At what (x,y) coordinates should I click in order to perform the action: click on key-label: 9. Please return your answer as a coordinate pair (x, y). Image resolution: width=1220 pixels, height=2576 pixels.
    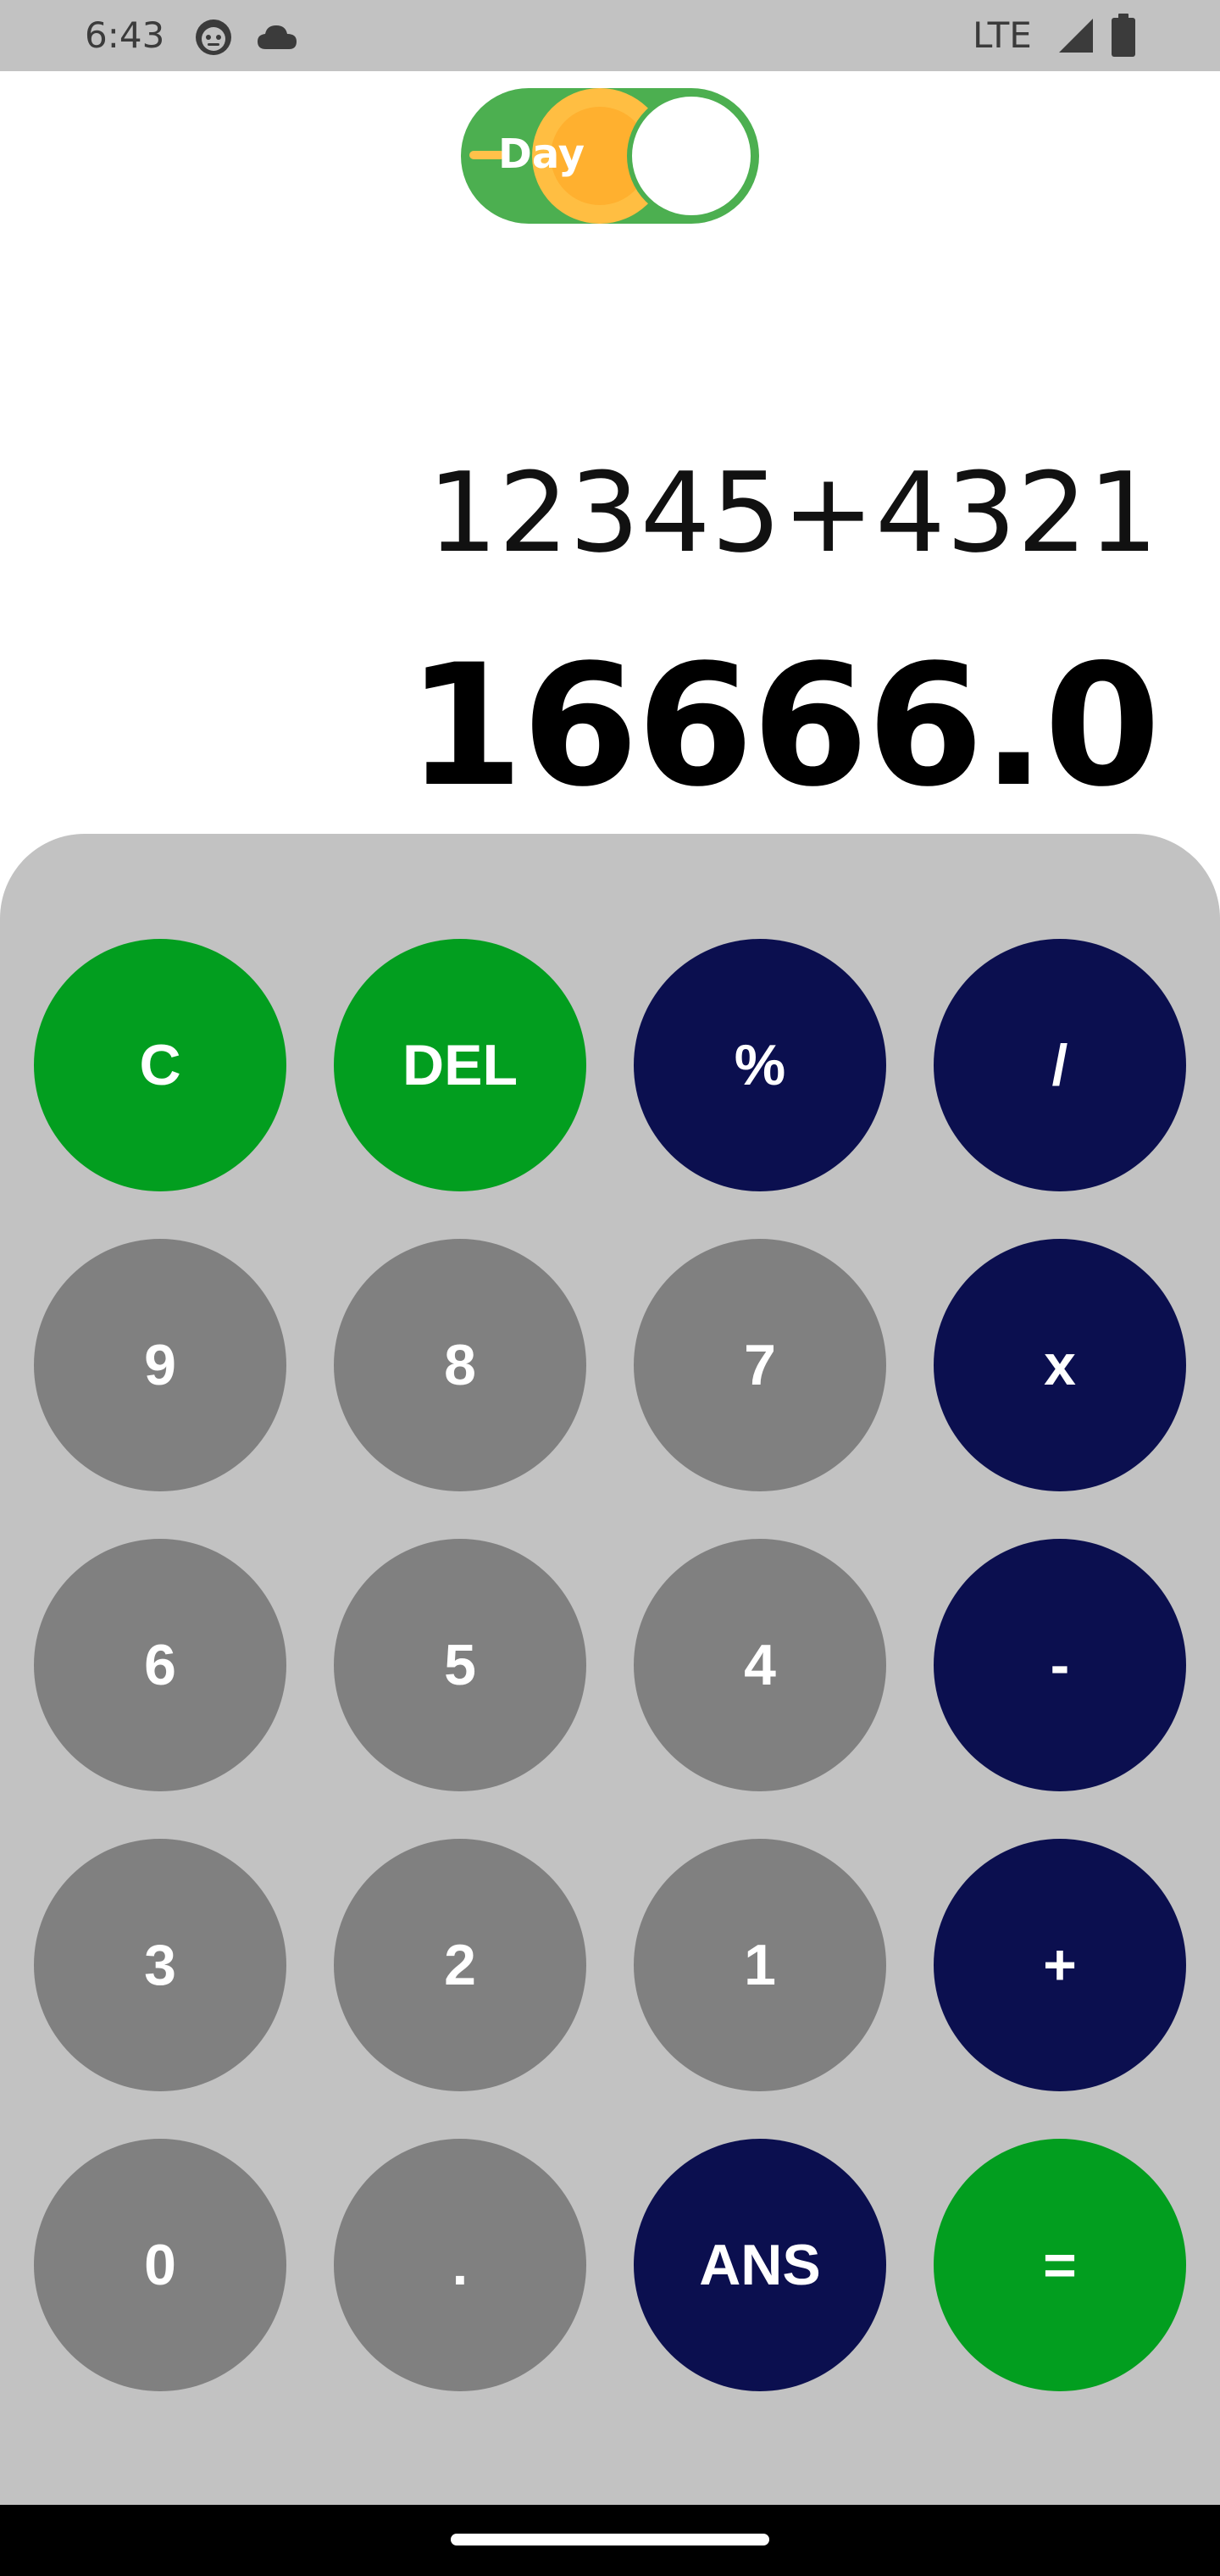
    Looking at the image, I should click on (160, 1365).